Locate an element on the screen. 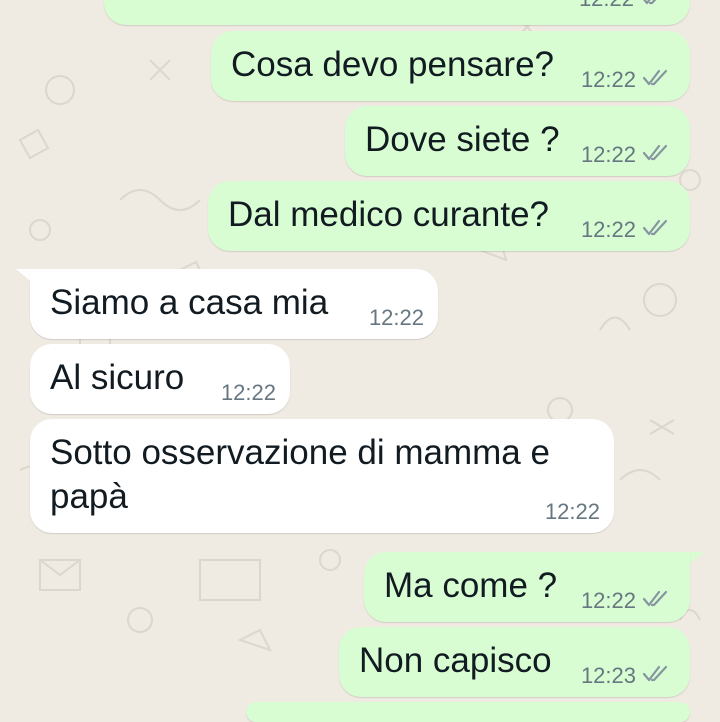 The height and width of the screenshot is (722, 720). message-bubble-outgoing: Ma come ? 12:22 is located at coordinates (527, 587).